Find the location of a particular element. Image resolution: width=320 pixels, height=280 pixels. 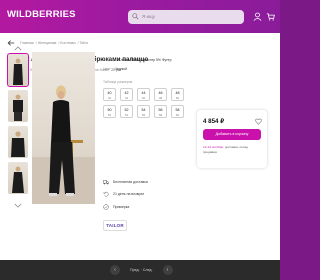

return-icon is located at coordinates (106, 194).